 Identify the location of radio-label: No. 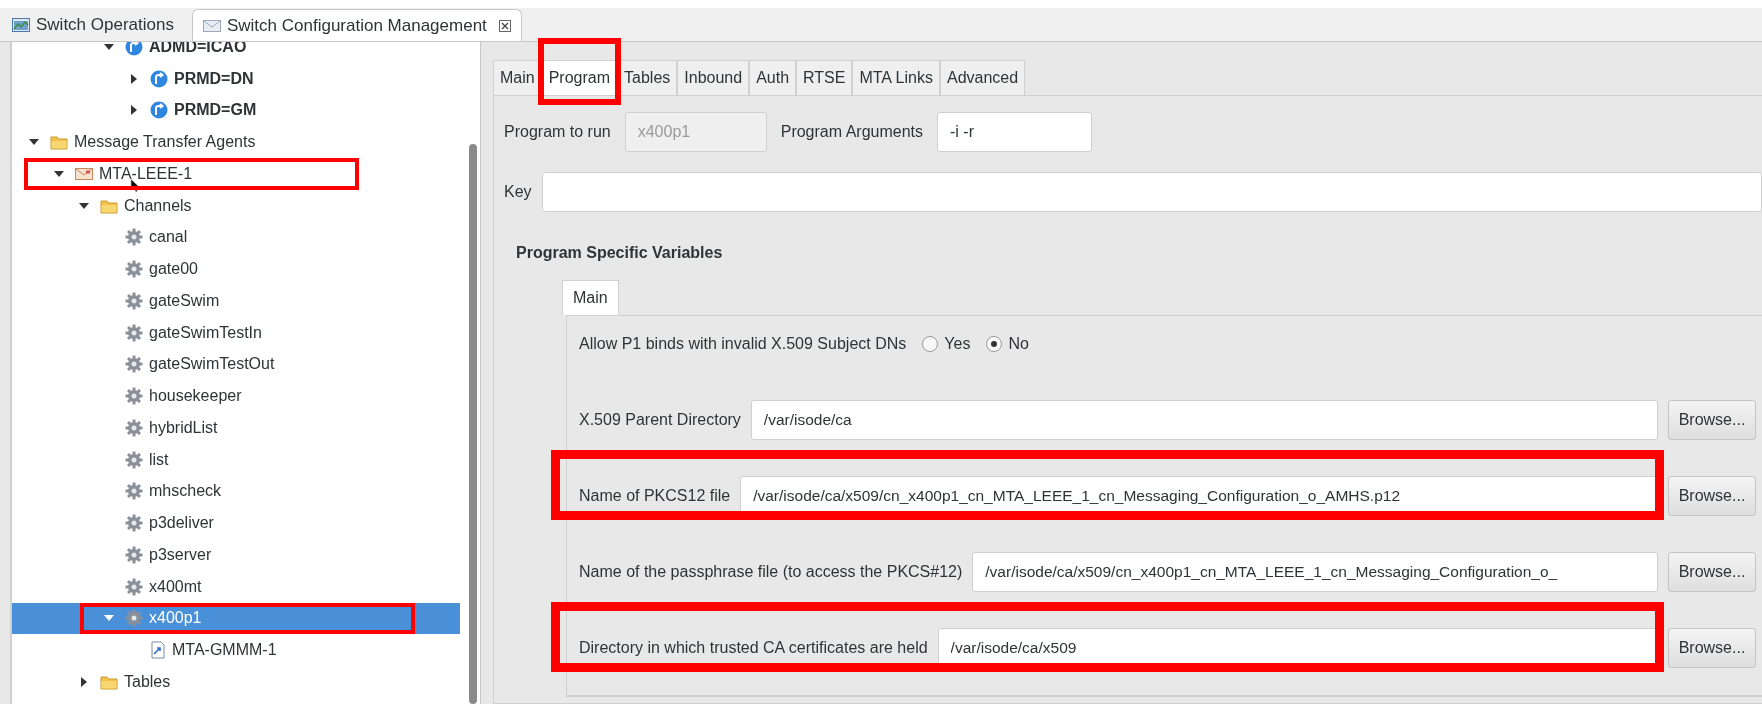
(1018, 344).